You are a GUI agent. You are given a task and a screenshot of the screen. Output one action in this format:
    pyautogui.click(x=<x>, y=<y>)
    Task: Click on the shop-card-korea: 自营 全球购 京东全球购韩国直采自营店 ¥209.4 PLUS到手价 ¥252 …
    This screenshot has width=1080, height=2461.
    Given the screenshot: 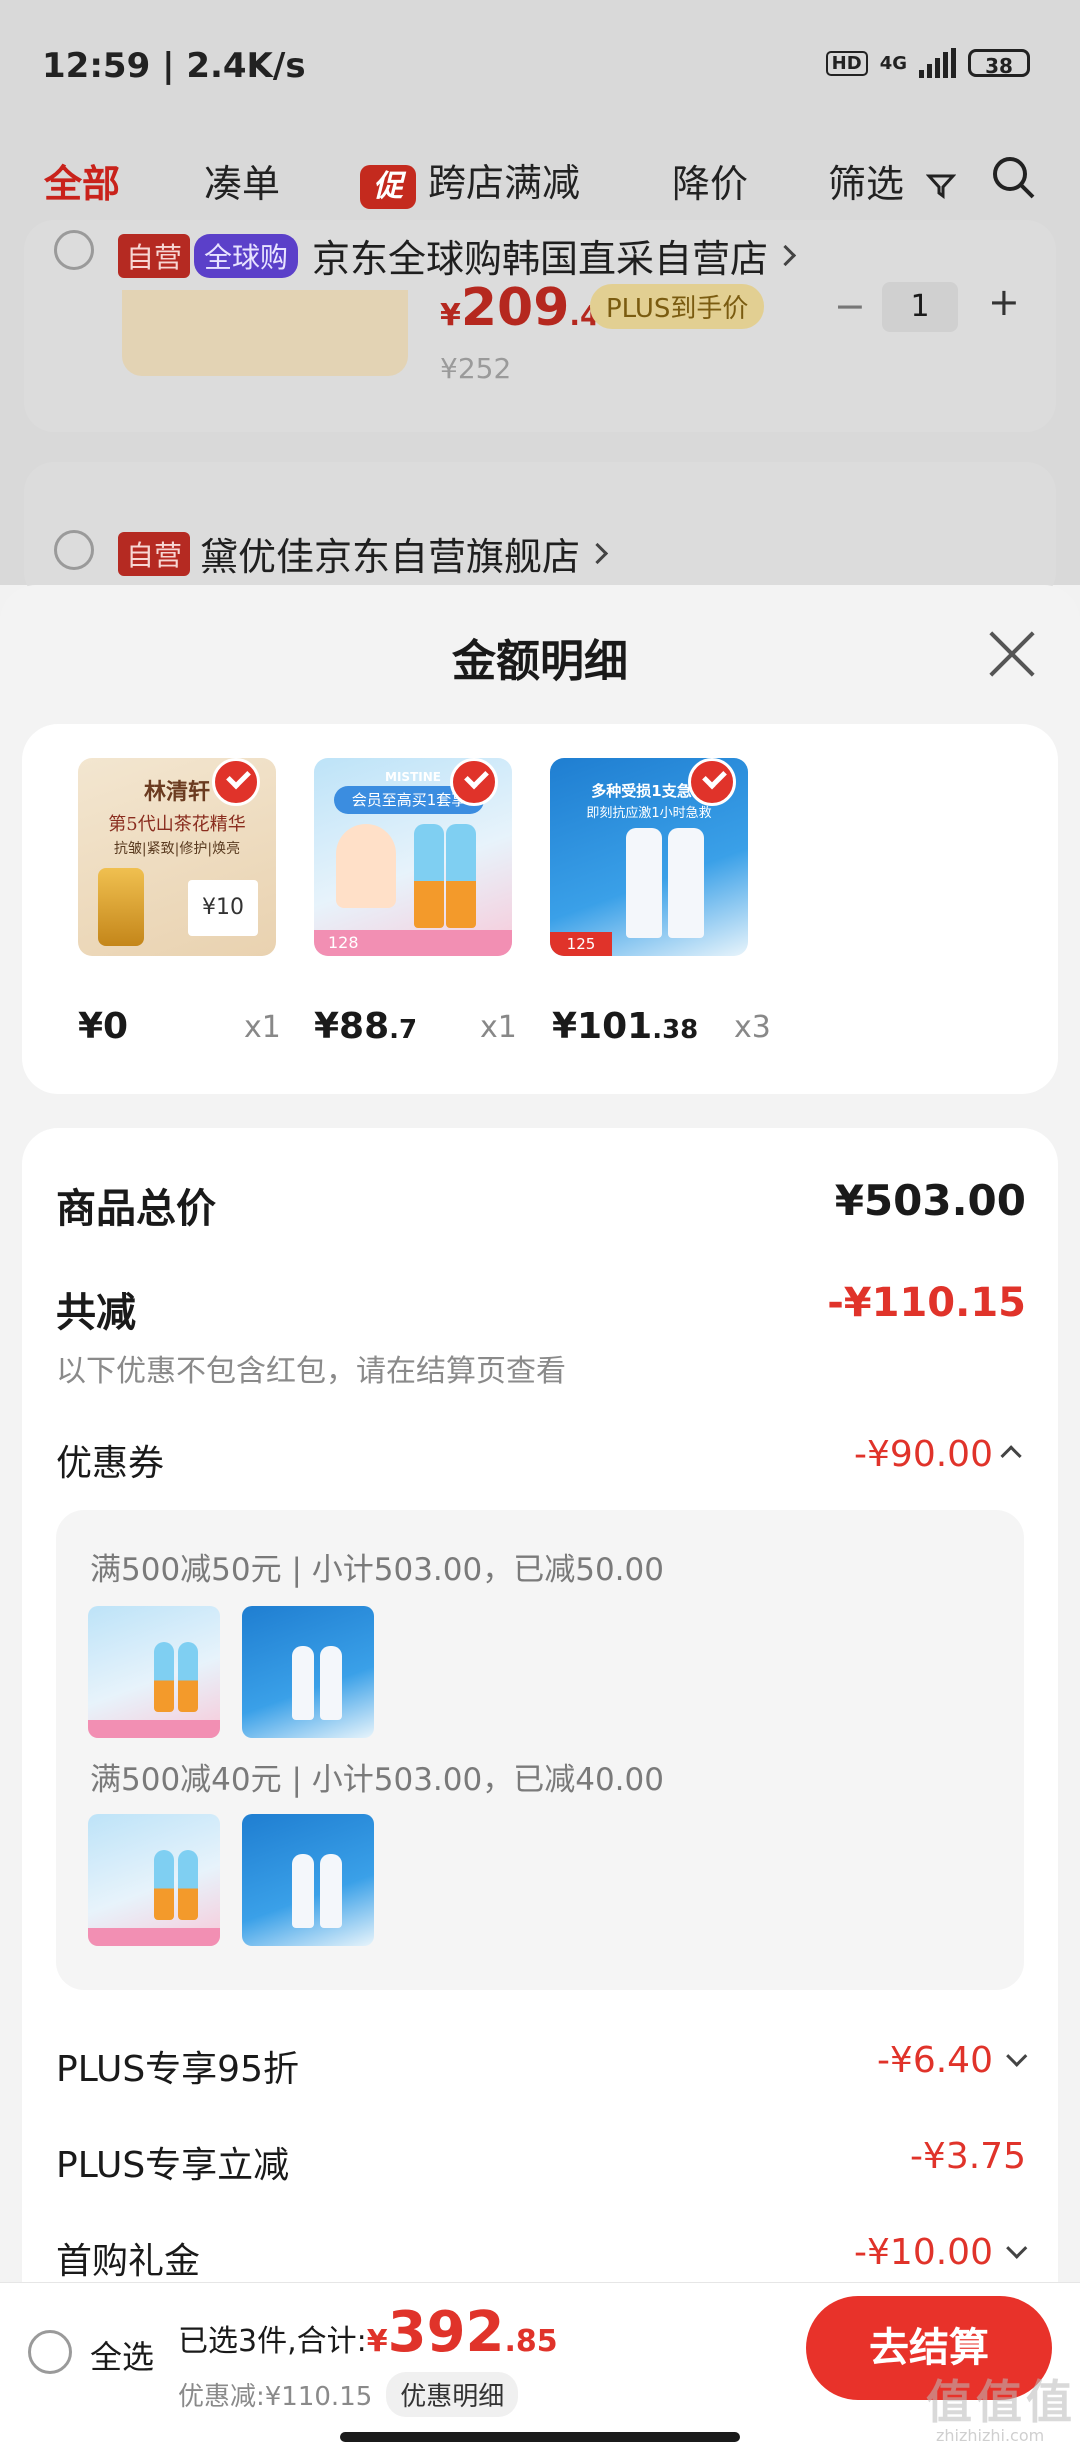 What is the action you would take?
    pyautogui.click(x=540, y=326)
    